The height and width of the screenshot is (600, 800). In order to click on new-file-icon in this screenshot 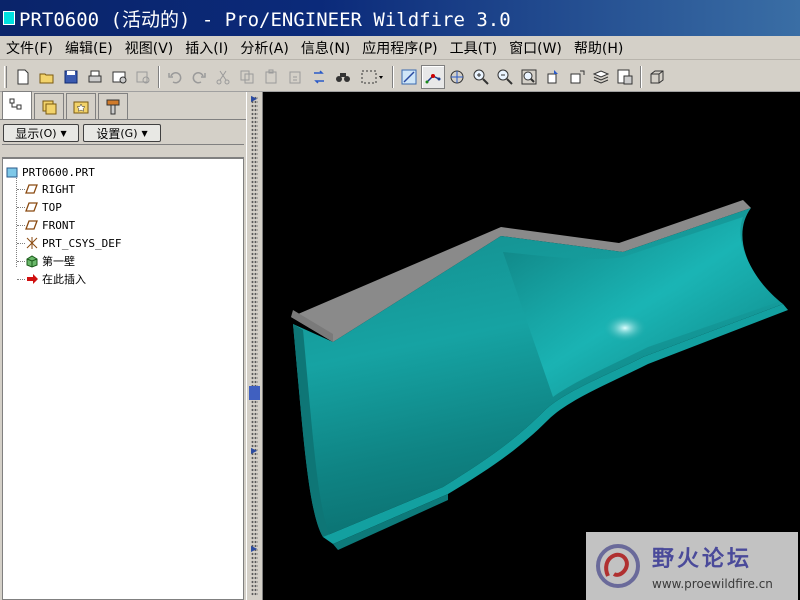, I will do `click(23, 77)`.